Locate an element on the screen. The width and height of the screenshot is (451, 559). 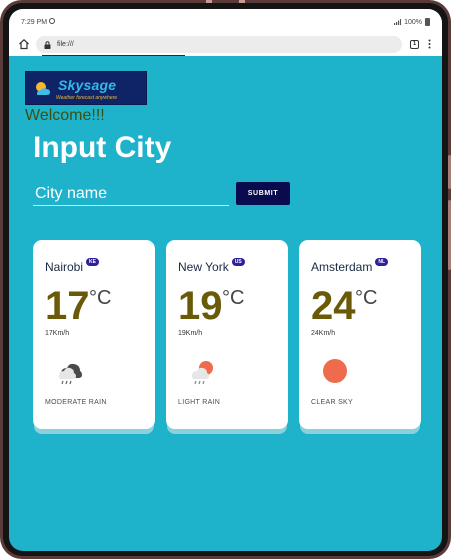
wind-speed: 19Km/h is located at coordinates (190, 333).